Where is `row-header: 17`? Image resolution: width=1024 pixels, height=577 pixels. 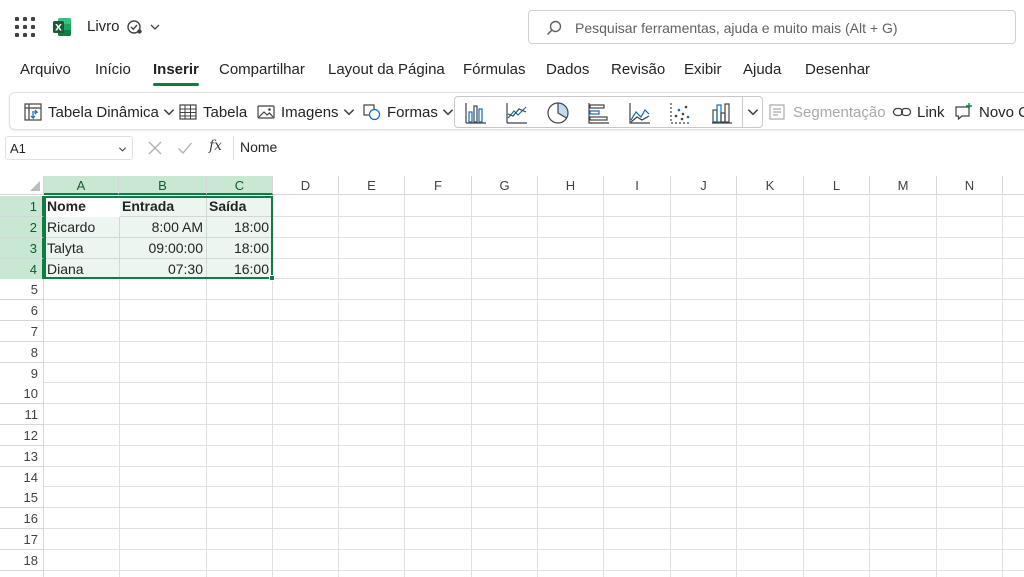
row-header: 17 is located at coordinates (22, 539).